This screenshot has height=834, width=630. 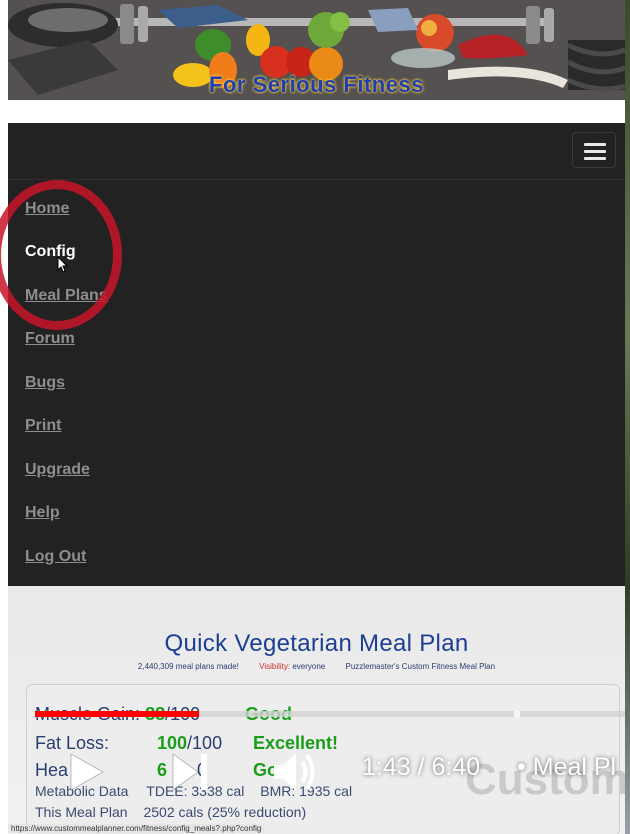 I want to click on hamburger-menu-icon, so click(x=594, y=150).